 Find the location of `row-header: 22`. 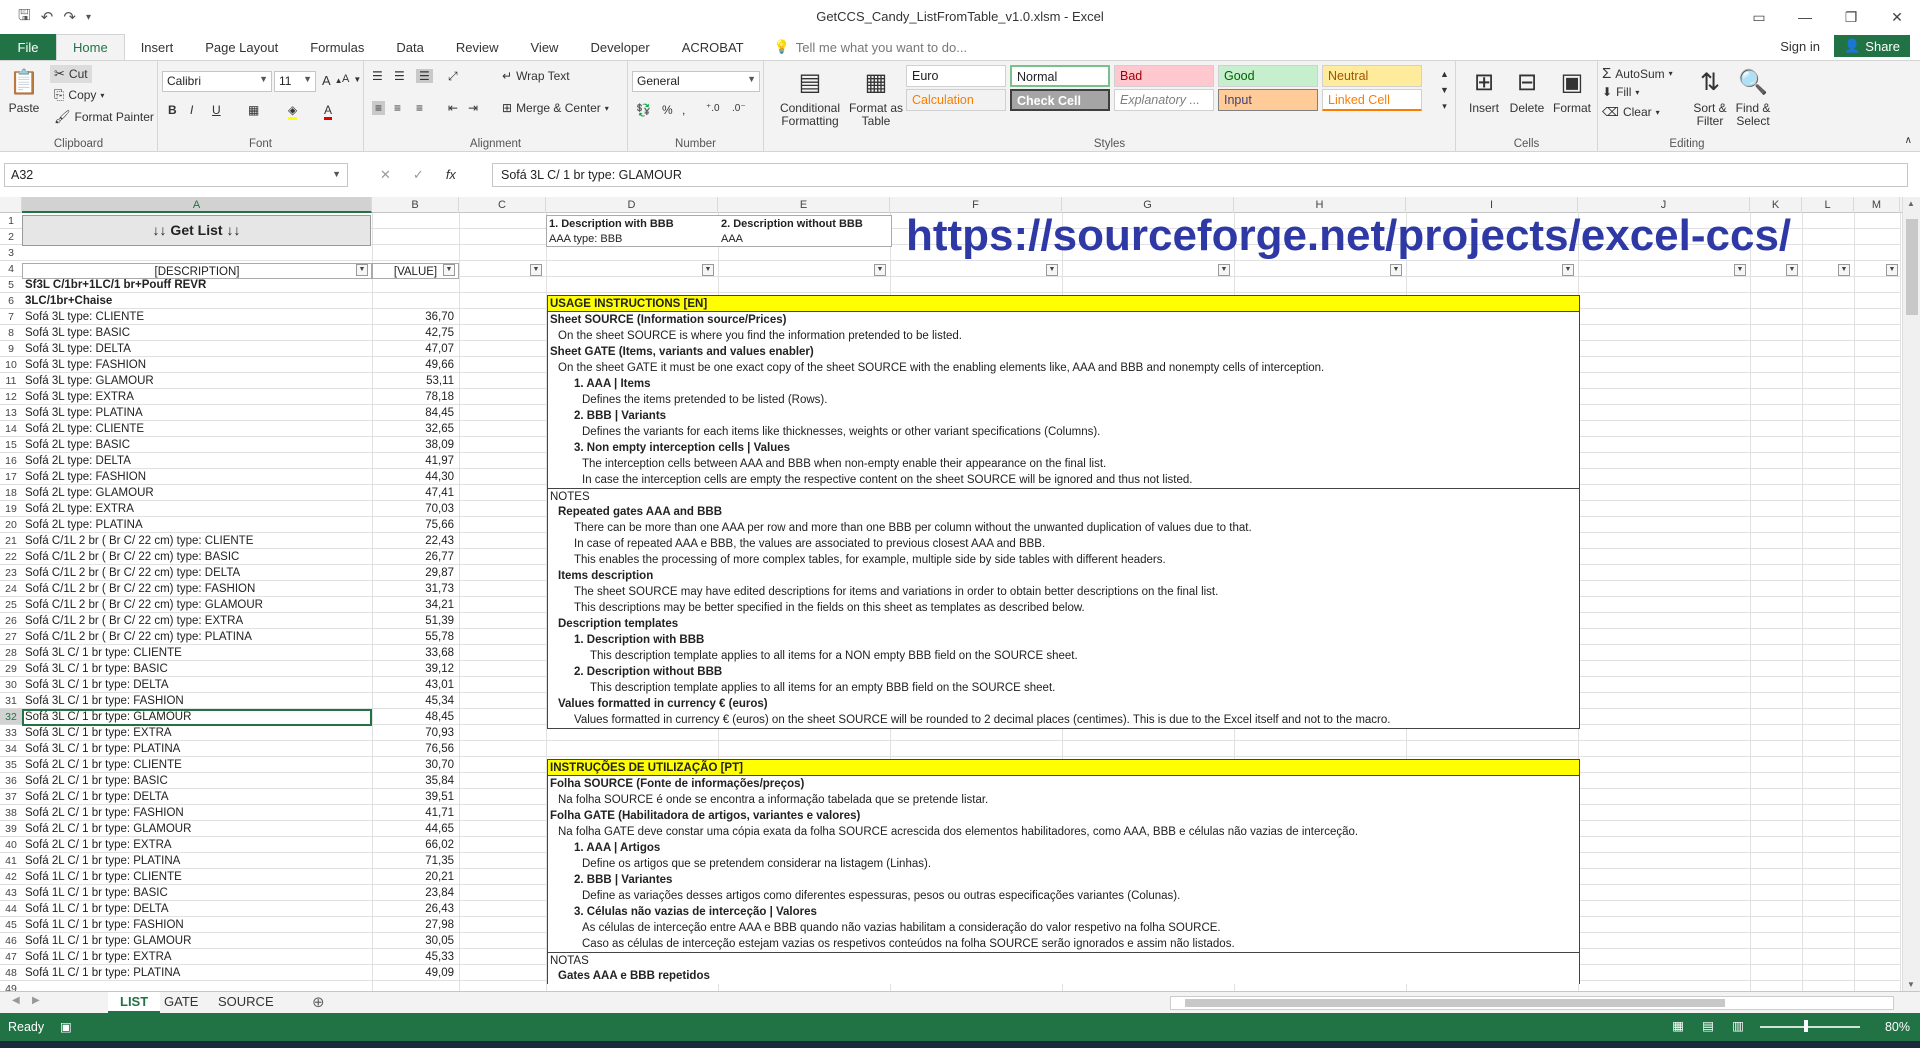

row-header: 22 is located at coordinates (11, 557).